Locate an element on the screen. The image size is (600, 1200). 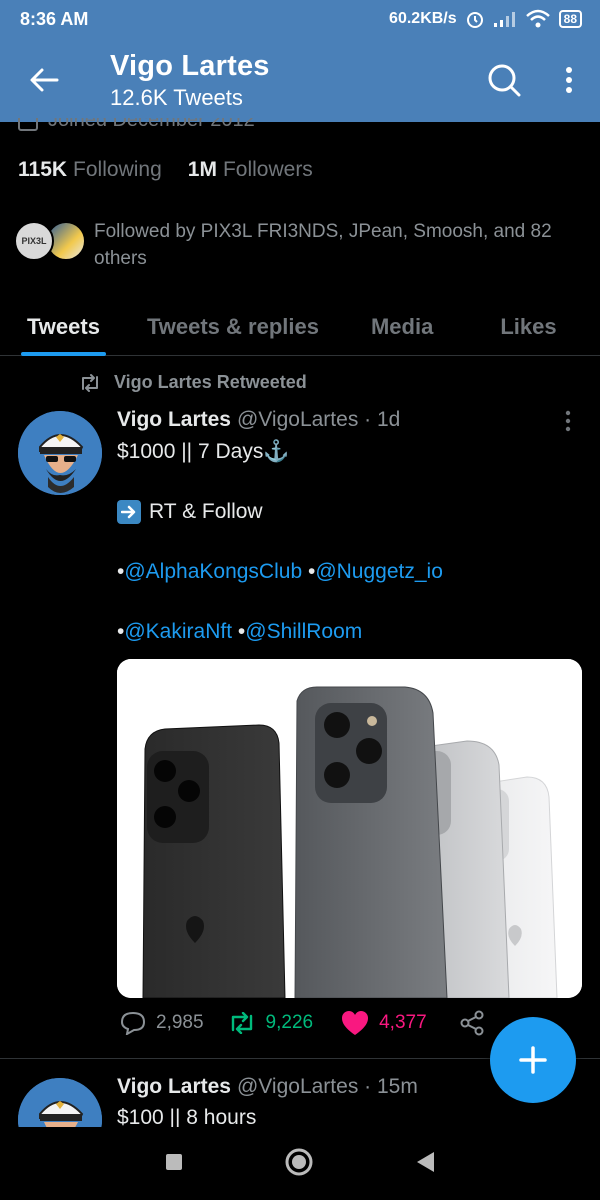
status-bar: 8:36 AM 60.2KB/s 88 is located at coordinates (300, 19).